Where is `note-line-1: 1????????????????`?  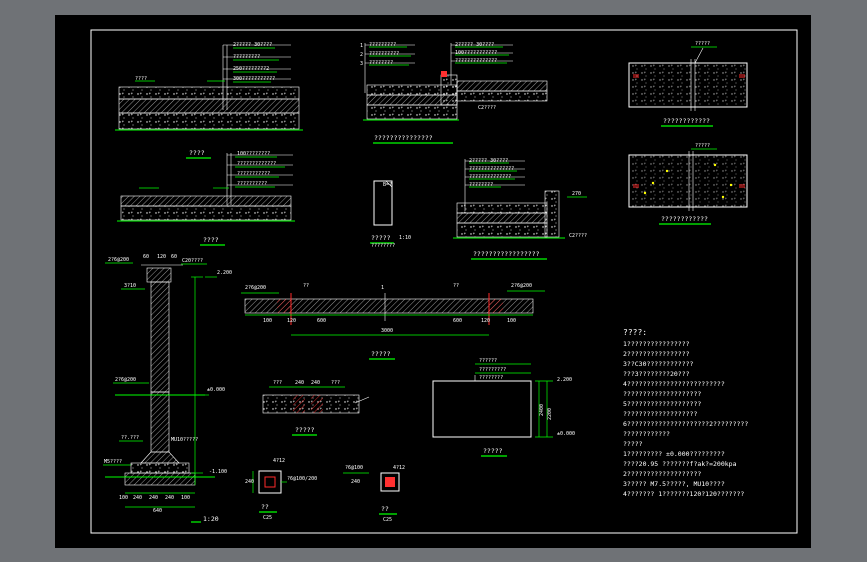
note-line-1: 1???????????????? is located at coordinates (656, 344).